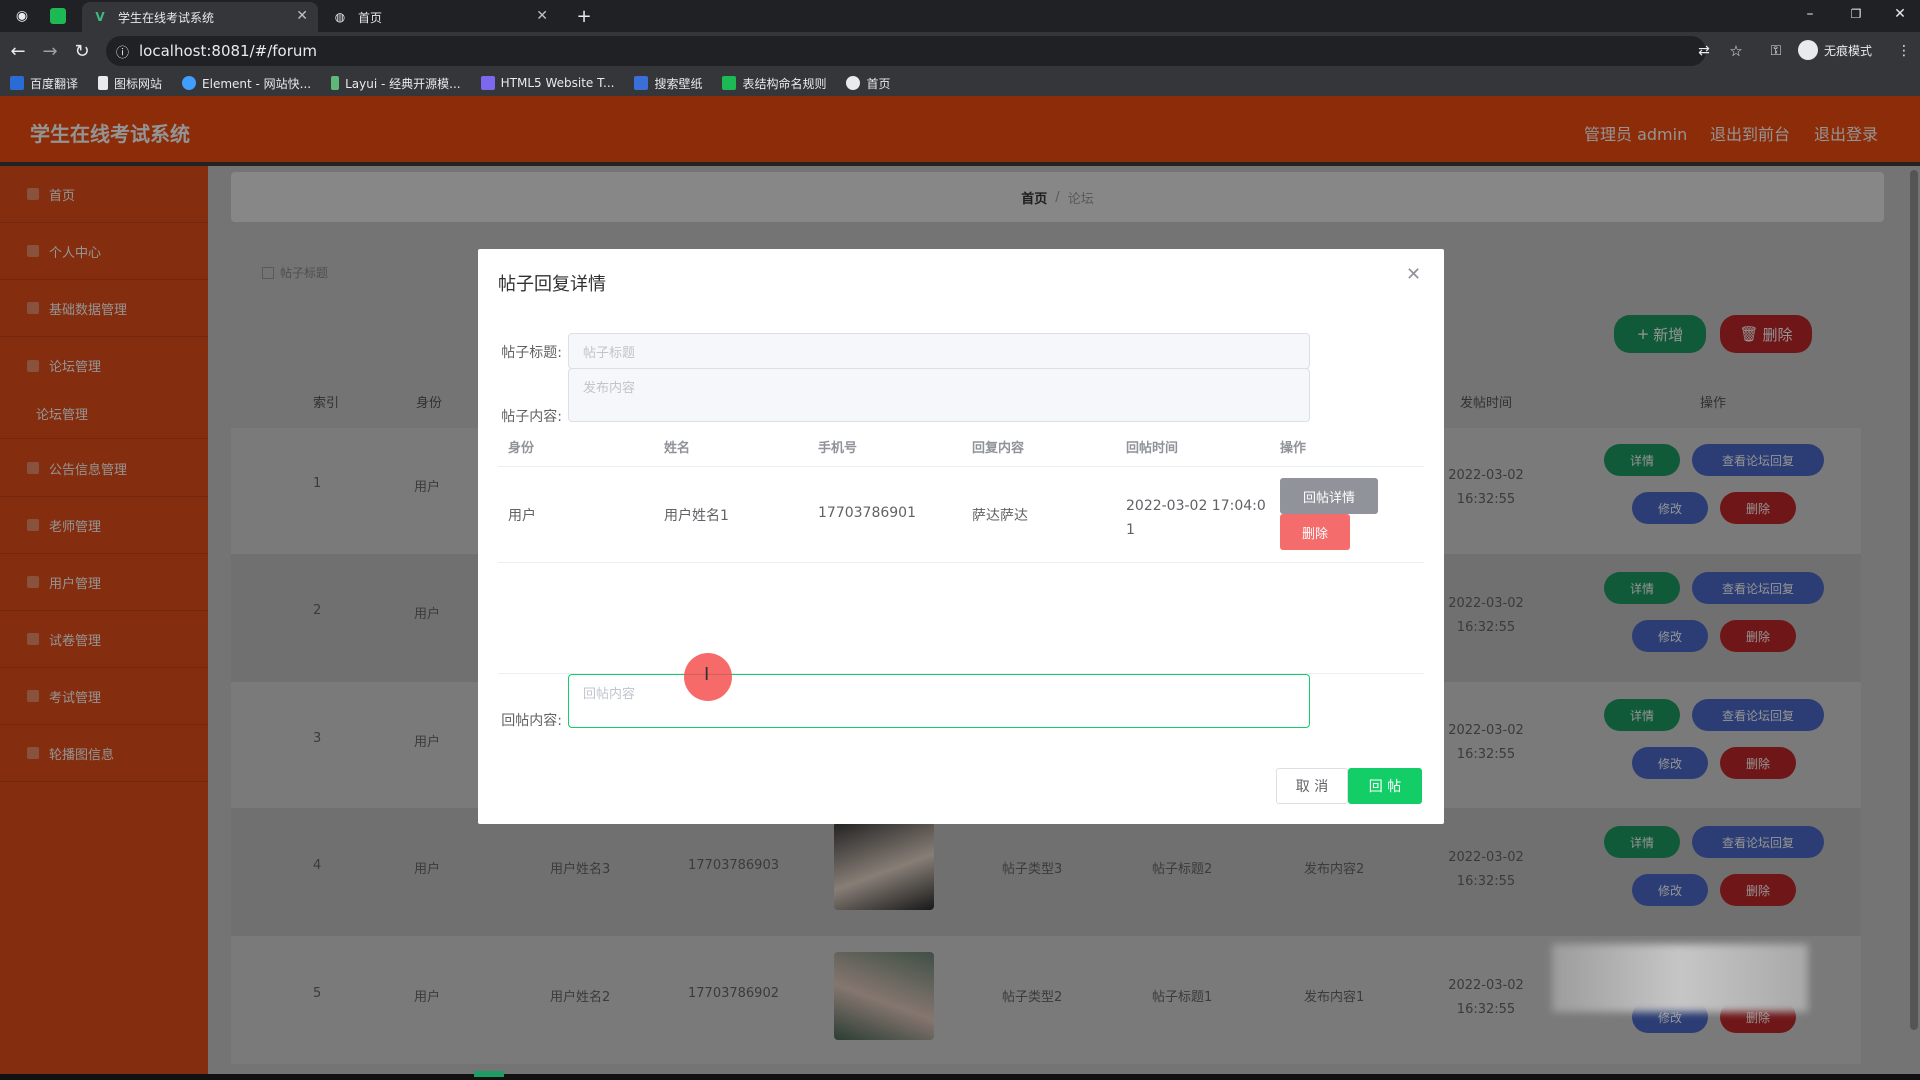 The width and height of the screenshot is (1920, 1080). Describe the element at coordinates (998, 448) in the screenshot. I see `th-reply: 回复内容` at that location.